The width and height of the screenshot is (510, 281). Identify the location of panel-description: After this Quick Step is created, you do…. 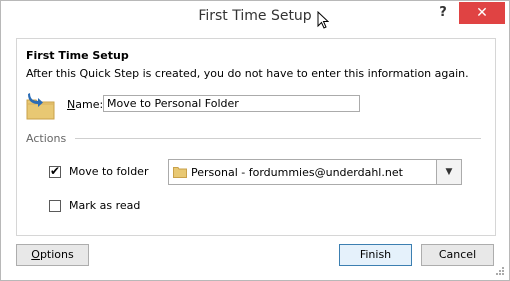
(247, 73).